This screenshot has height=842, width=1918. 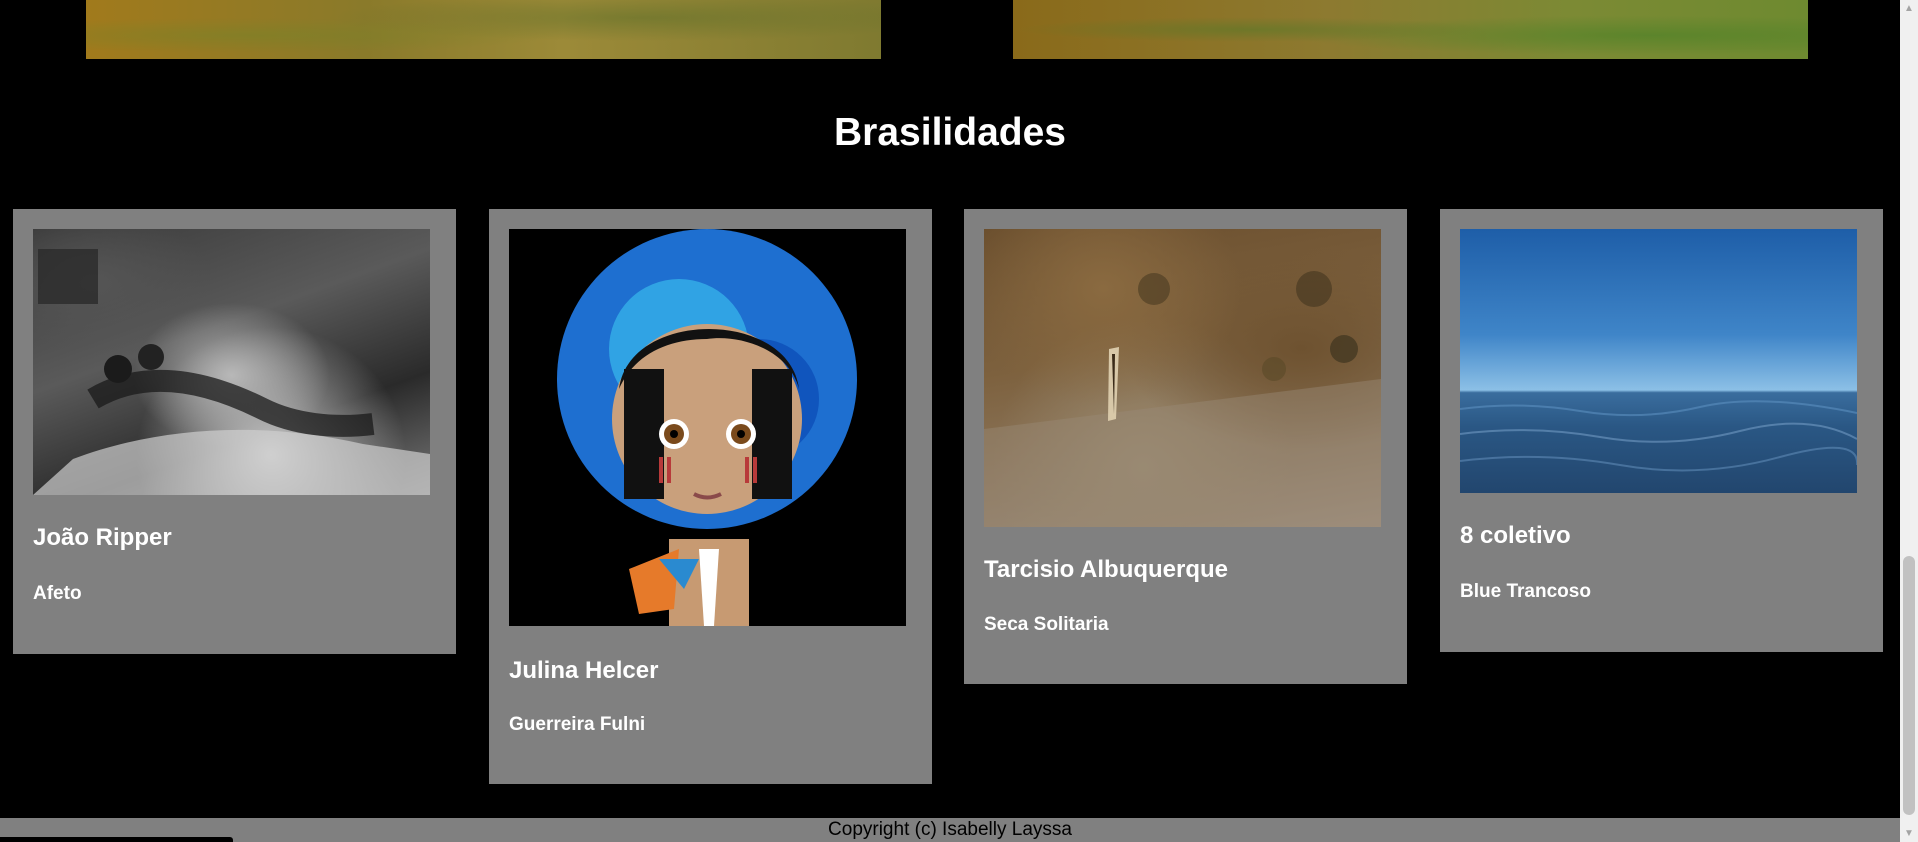 I want to click on artist-name: João Ripper, so click(x=102, y=537).